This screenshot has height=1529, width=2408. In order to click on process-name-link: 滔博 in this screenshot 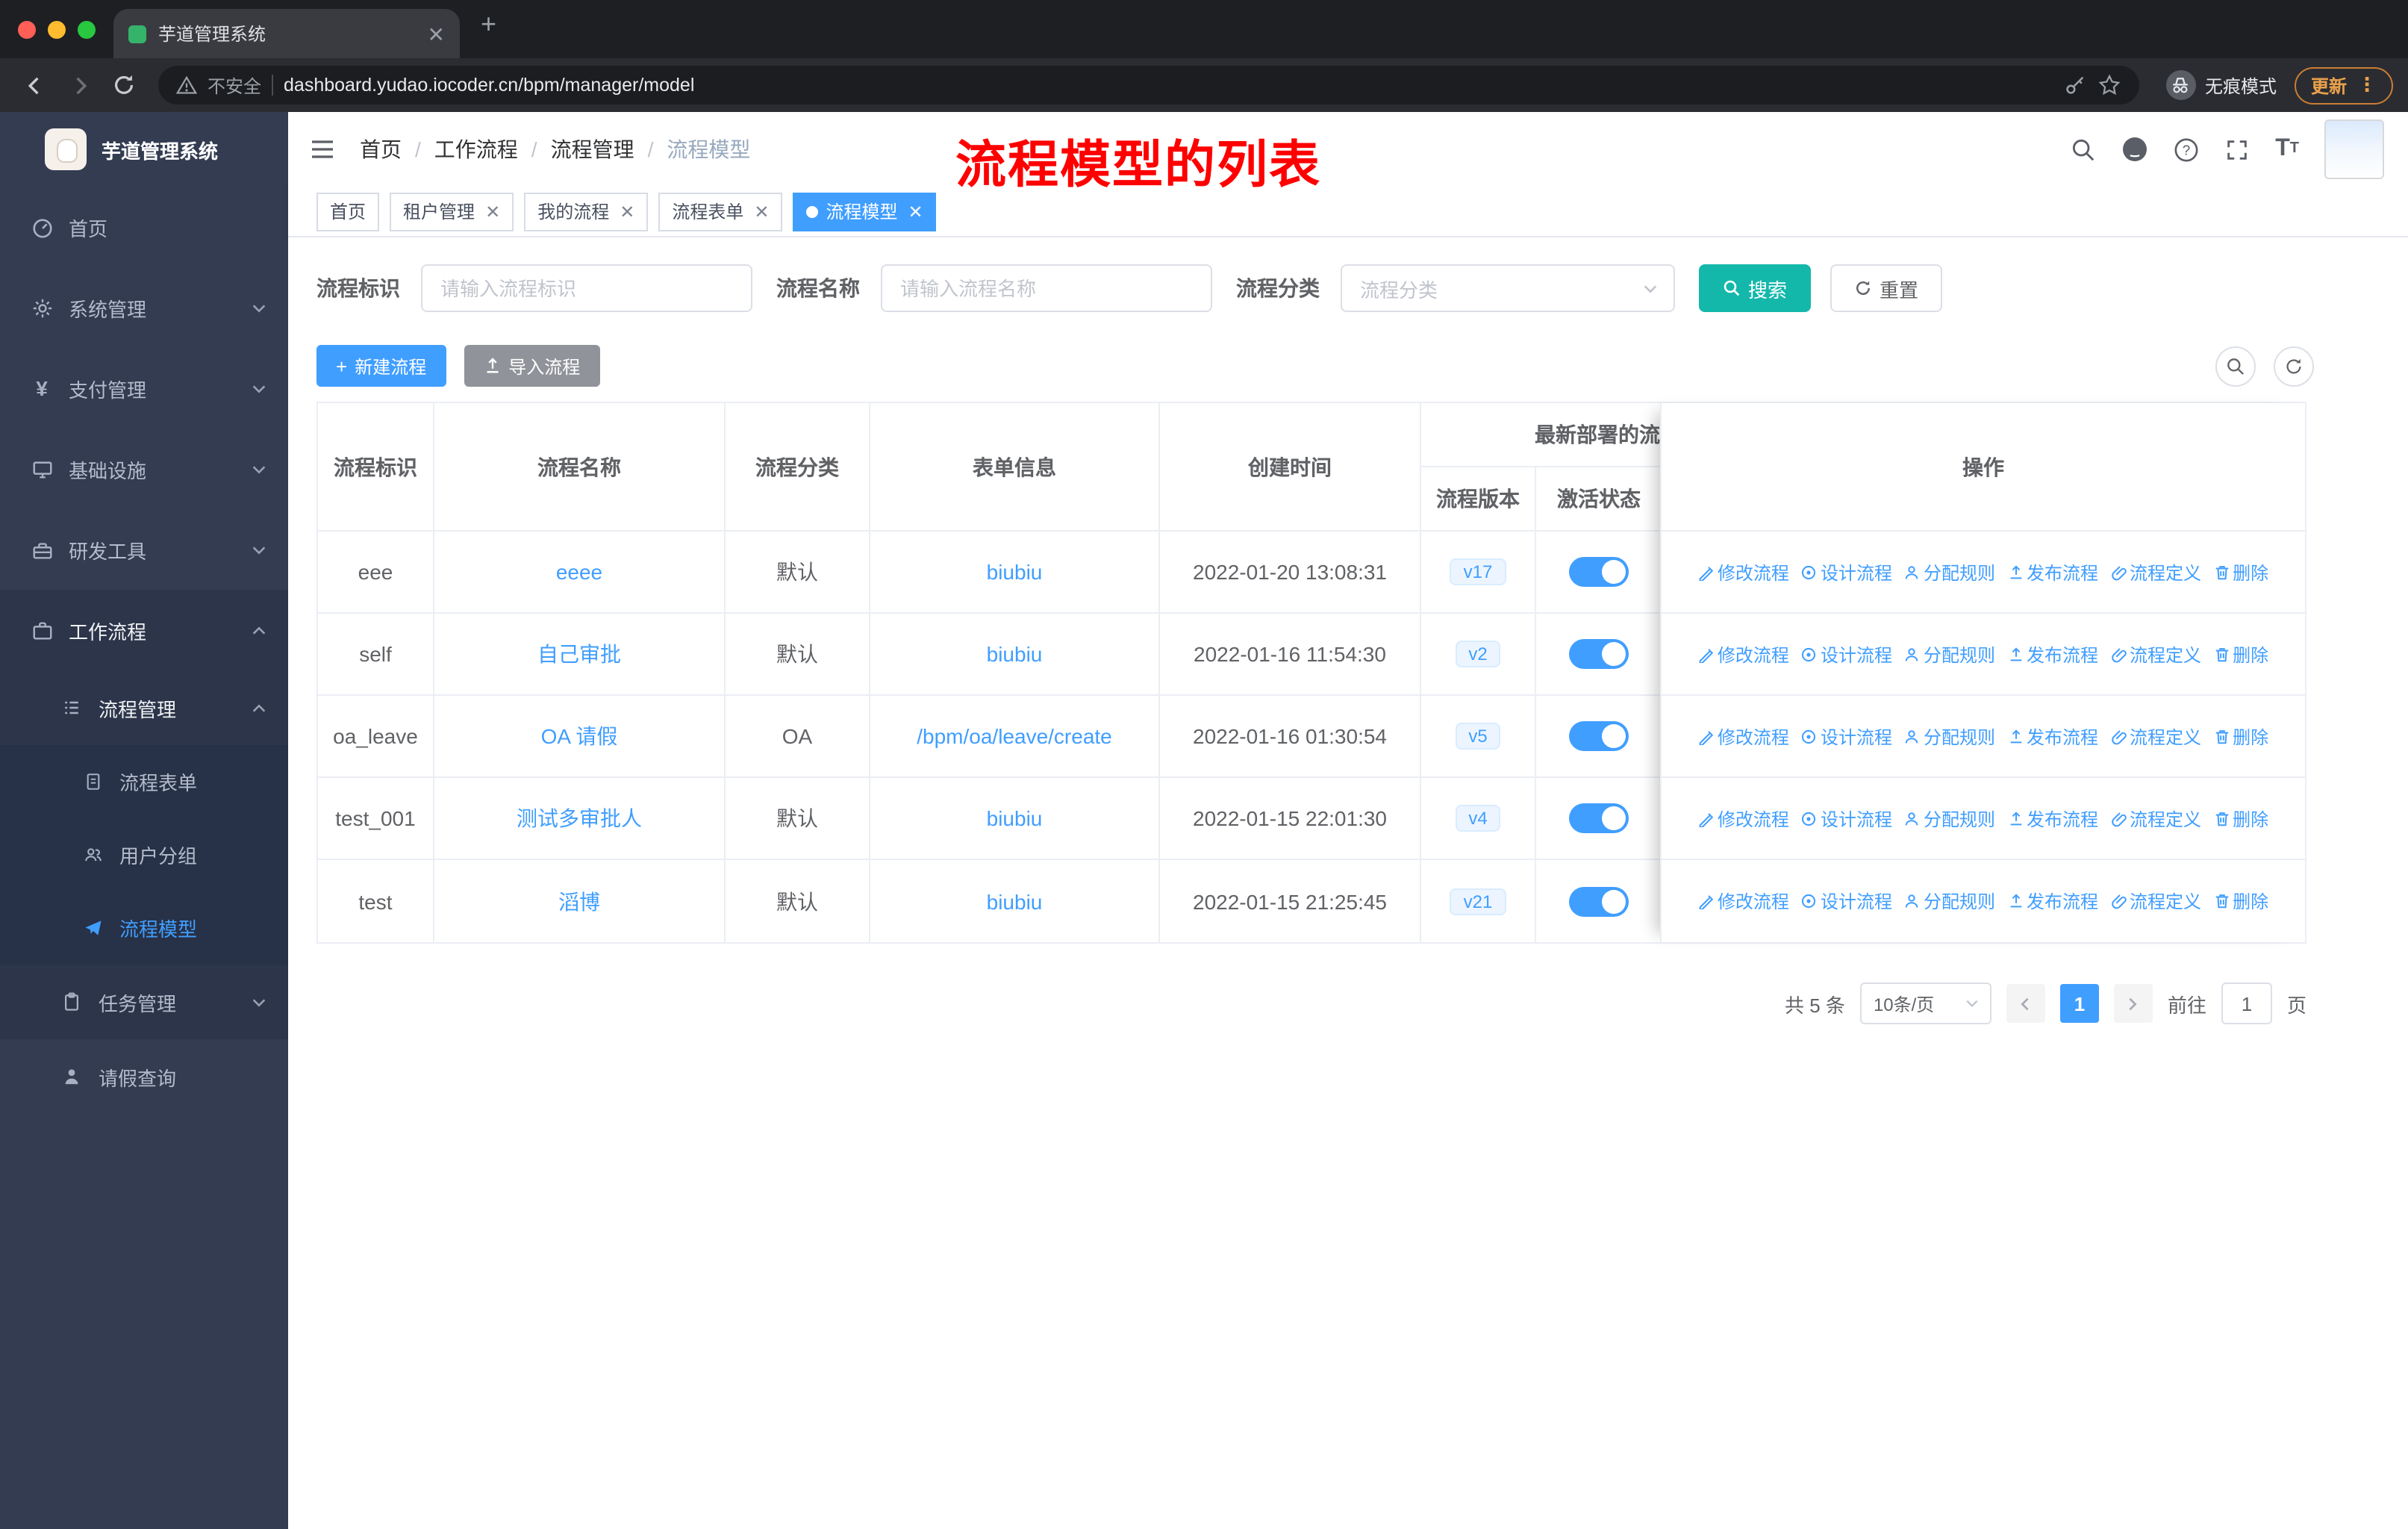, I will do `click(579, 901)`.